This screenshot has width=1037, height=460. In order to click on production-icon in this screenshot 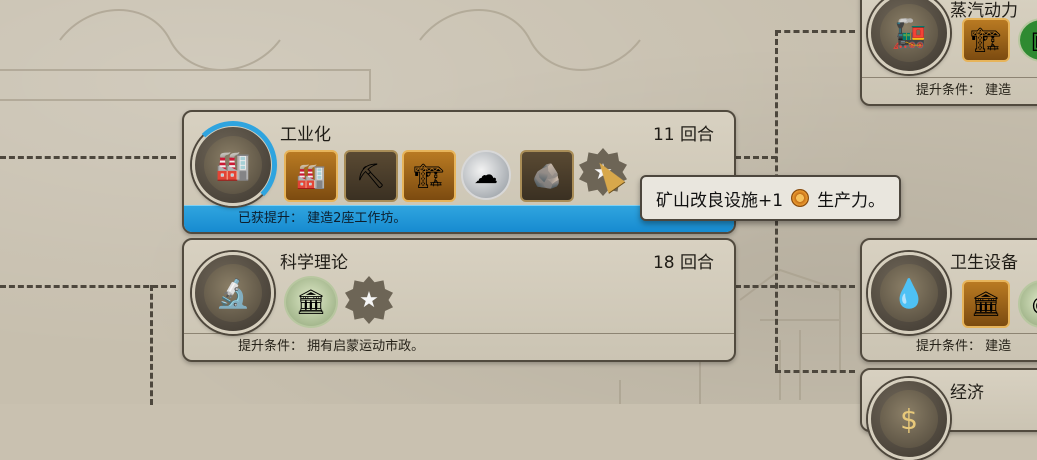, I will do `click(800, 198)`.